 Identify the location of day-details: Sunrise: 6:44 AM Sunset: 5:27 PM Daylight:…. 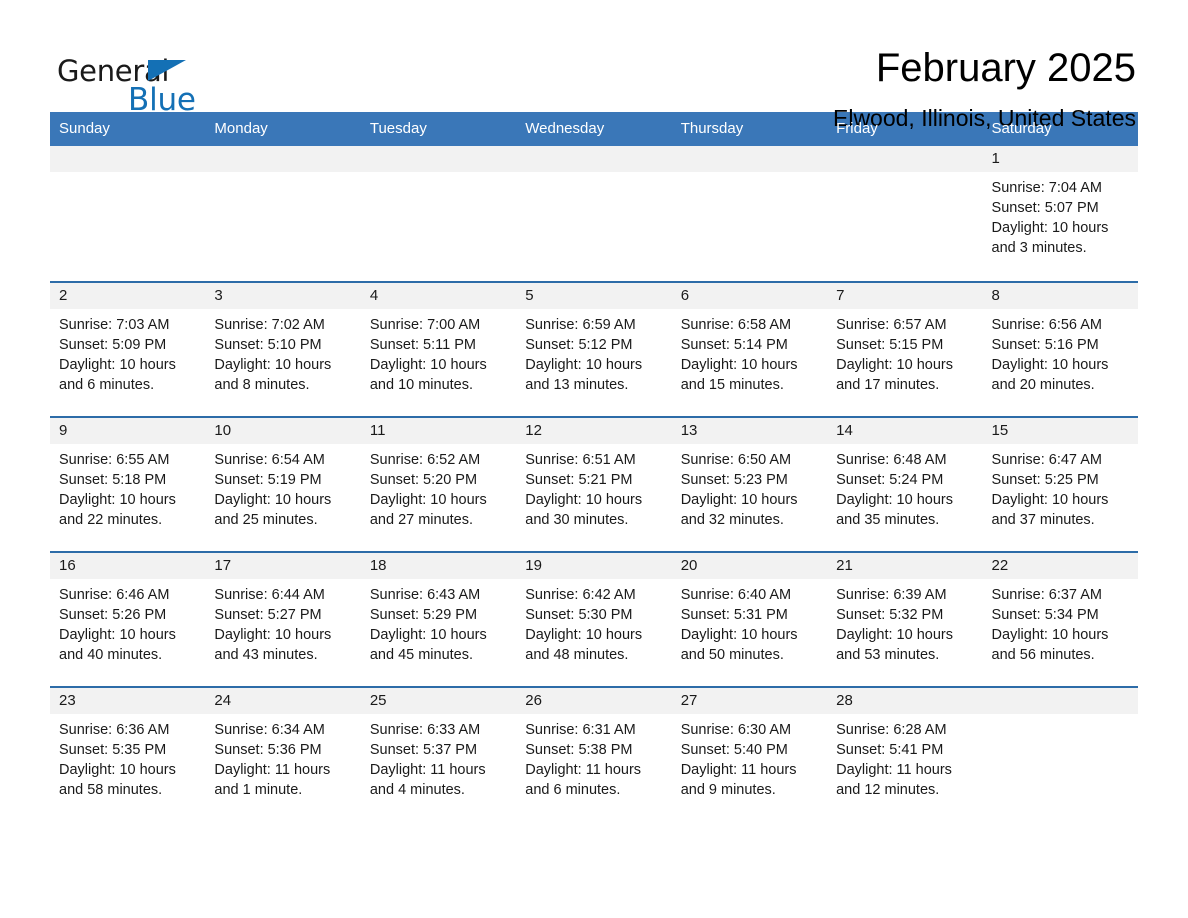
(282, 622).